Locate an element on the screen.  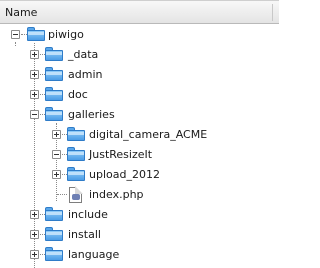
tree-item-label: install is located at coordinates (84, 234).